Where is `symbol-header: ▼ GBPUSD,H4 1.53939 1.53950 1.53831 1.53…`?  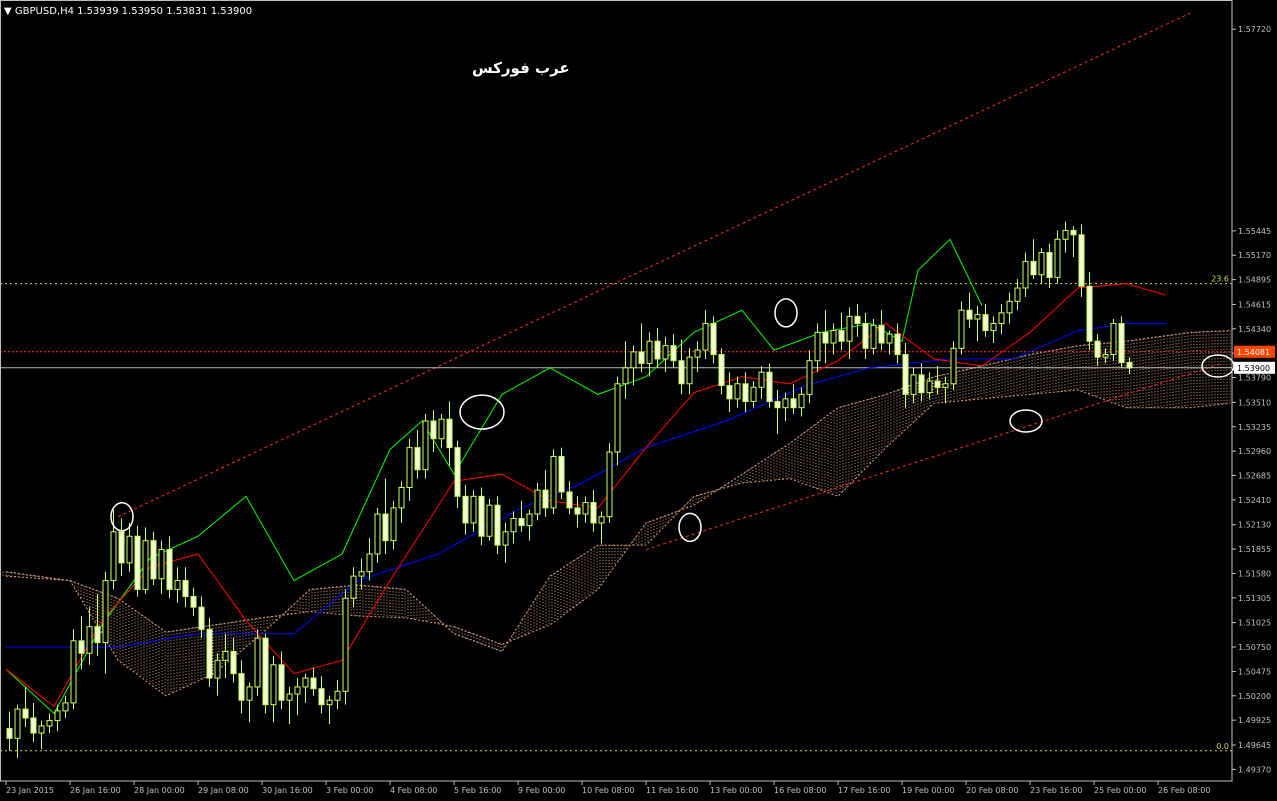 symbol-header: ▼ GBPUSD,H4 1.53939 1.53950 1.53831 1.53… is located at coordinates (128, 11).